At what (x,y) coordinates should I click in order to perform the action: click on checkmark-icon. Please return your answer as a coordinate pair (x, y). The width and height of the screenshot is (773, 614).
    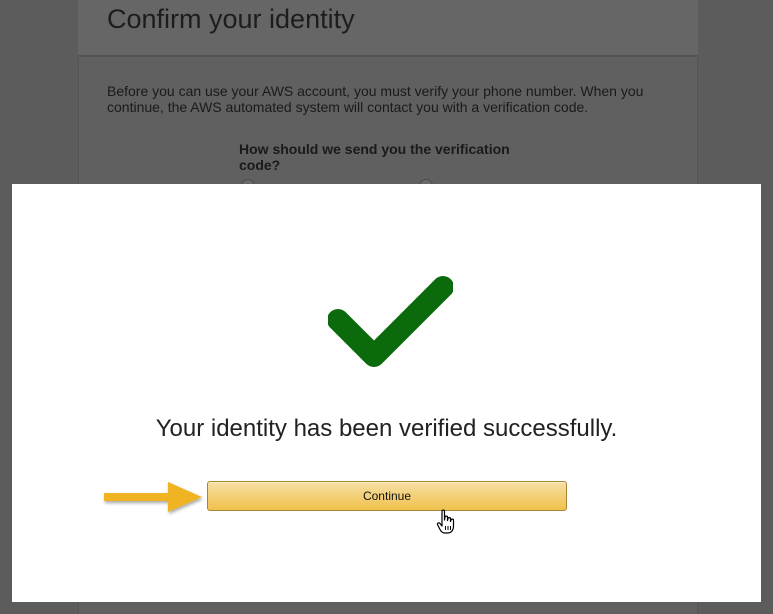
    Looking at the image, I should click on (390, 321).